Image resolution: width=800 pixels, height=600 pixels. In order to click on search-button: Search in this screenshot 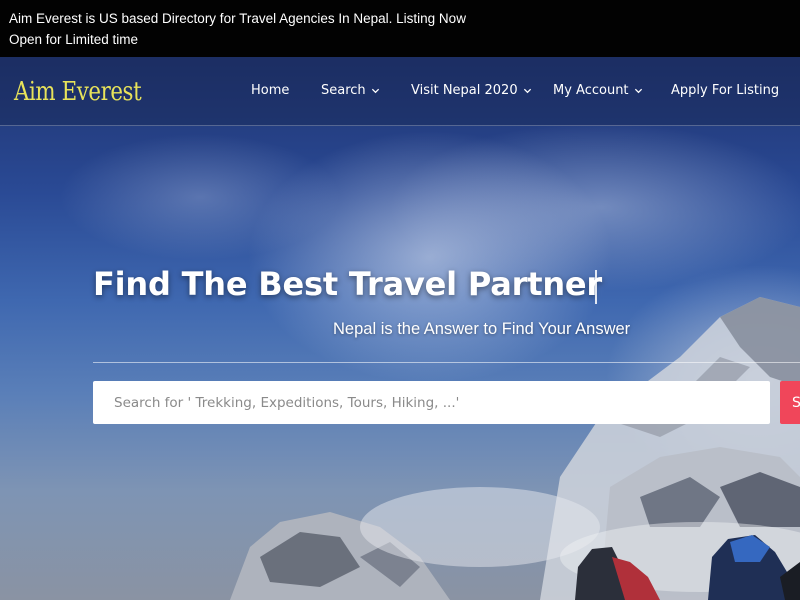, I will do `click(790, 402)`.